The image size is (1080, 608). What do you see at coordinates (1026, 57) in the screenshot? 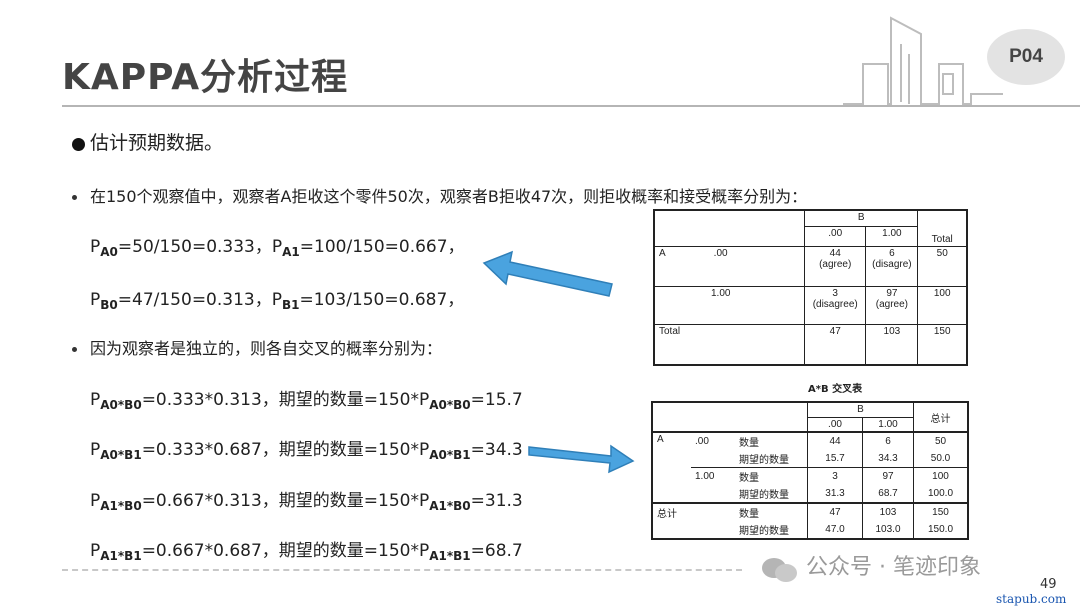
I see `page-badge: P04` at bounding box center [1026, 57].